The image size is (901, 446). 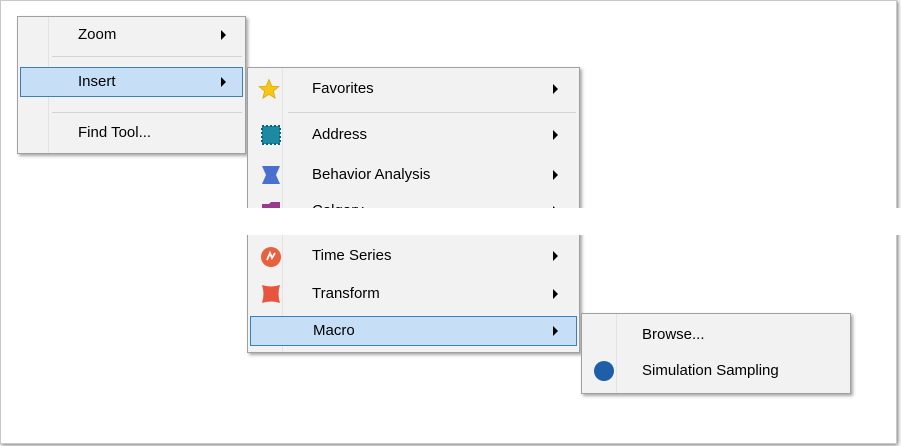 What do you see at coordinates (413, 135) in the screenshot?
I see `menu-item-address: Address` at bounding box center [413, 135].